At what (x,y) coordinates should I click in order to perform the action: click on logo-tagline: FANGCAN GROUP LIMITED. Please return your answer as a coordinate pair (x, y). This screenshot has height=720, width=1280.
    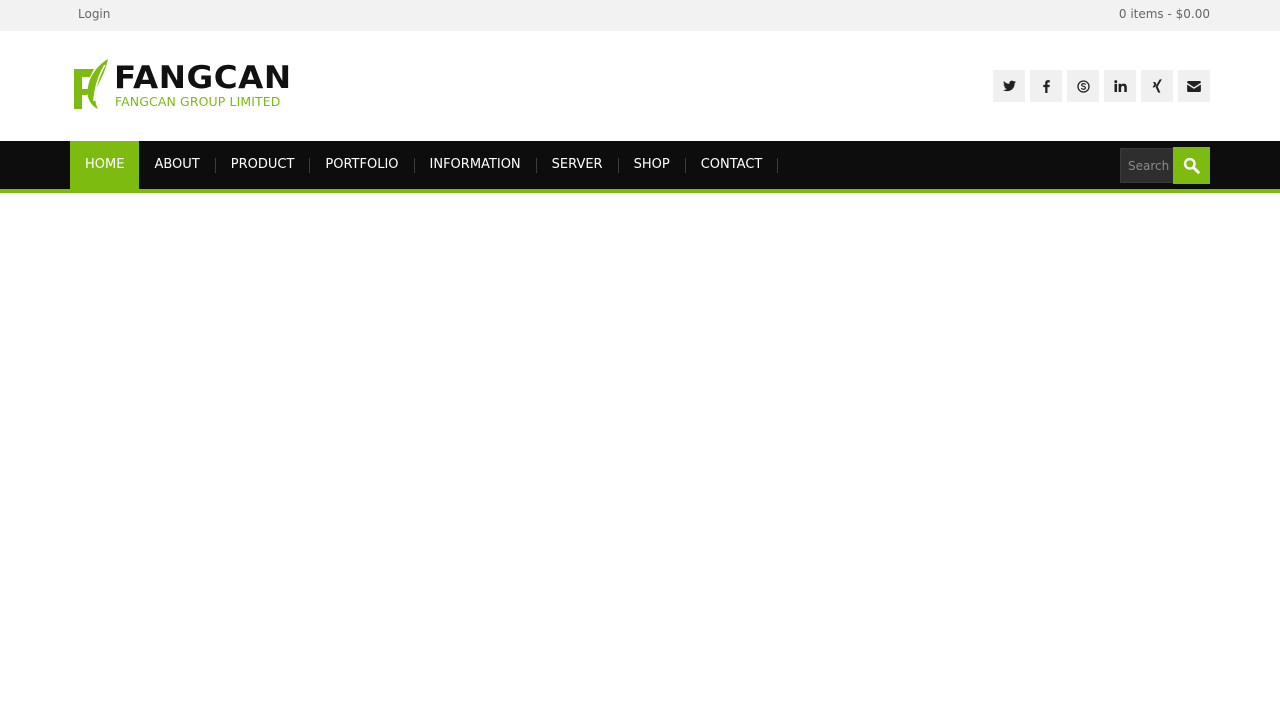
    Looking at the image, I should click on (198, 101).